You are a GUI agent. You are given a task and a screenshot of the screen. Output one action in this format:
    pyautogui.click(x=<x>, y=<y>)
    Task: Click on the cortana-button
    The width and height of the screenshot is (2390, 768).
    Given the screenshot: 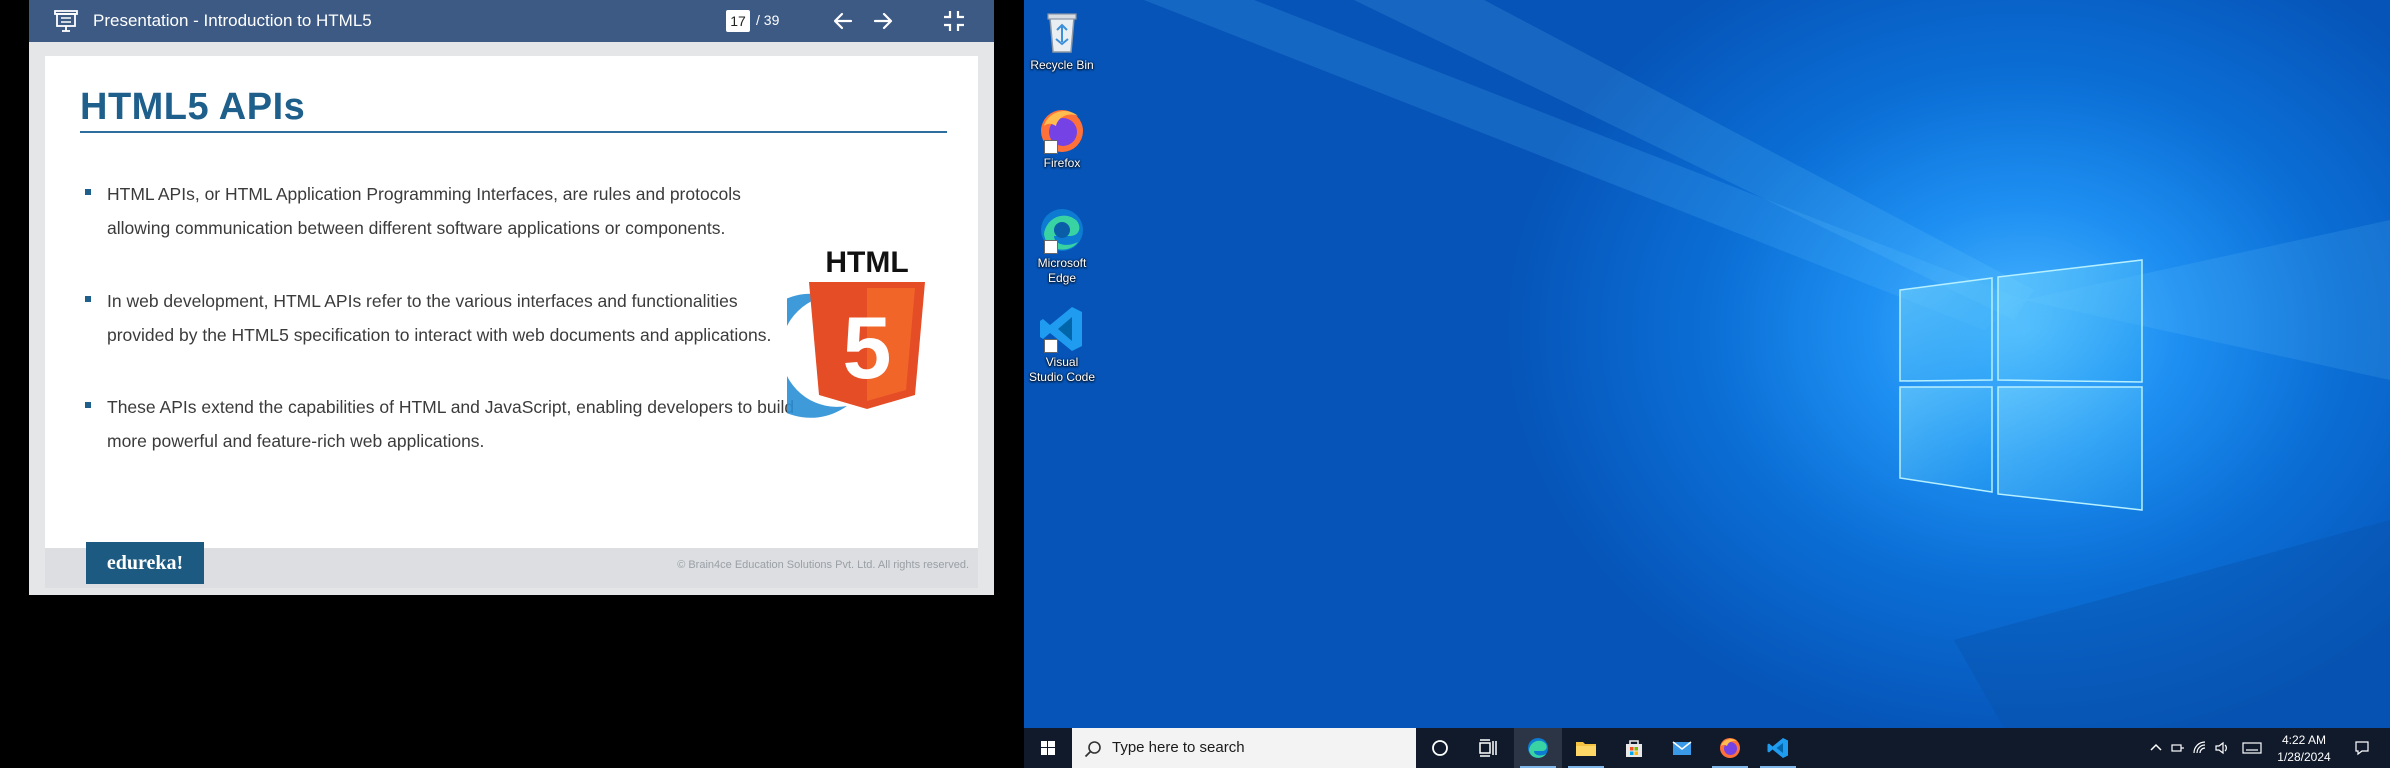 What is the action you would take?
    pyautogui.click(x=1440, y=748)
    